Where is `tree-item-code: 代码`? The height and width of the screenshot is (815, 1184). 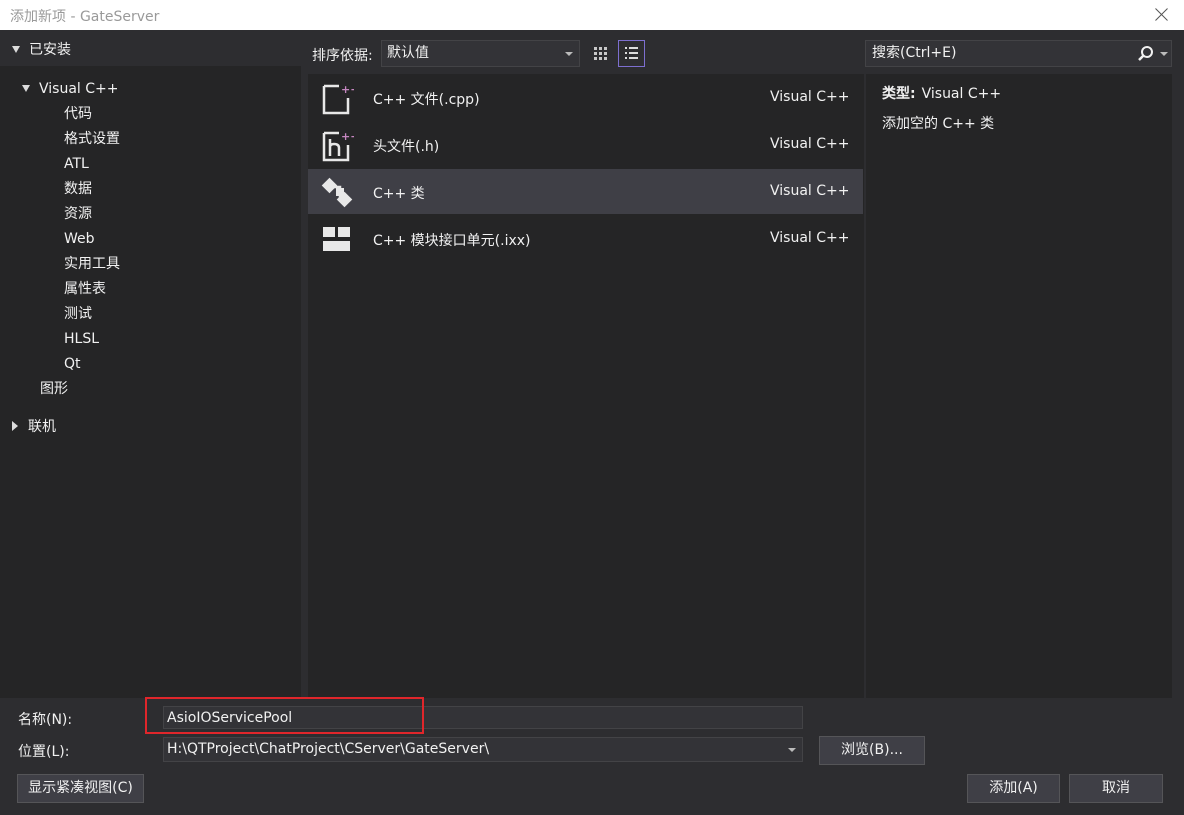 tree-item-code: 代码 is located at coordinates (78, 114).